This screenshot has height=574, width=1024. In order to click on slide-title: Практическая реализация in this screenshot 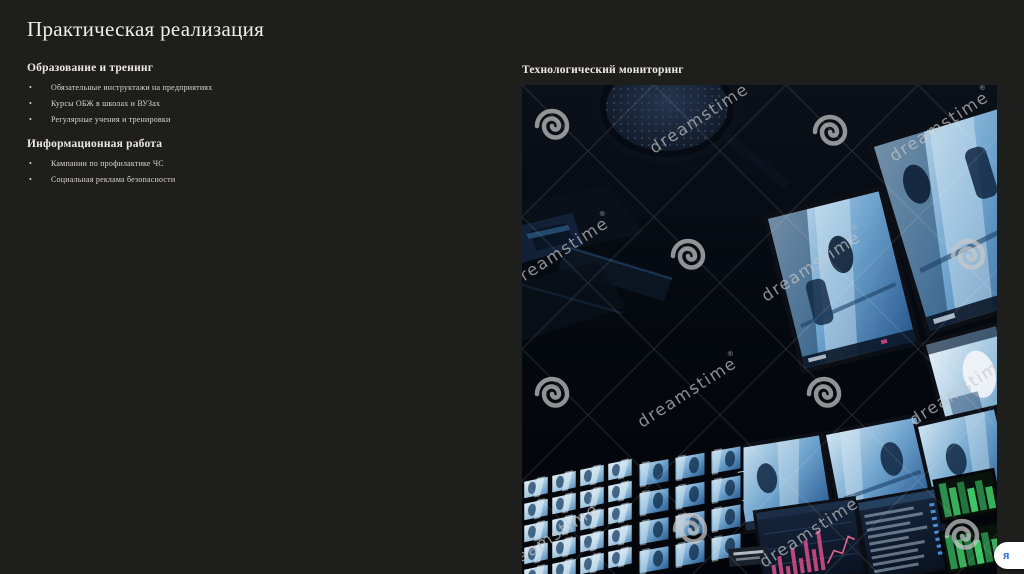, I will do `click(146, 29)`.